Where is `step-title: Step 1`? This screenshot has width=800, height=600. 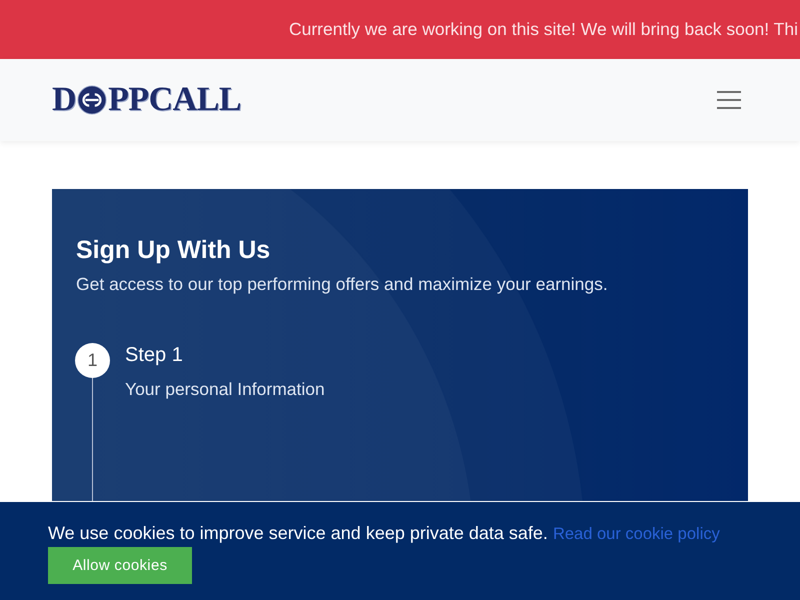 step-title: Step 1 is located at coordinates (154, 355).